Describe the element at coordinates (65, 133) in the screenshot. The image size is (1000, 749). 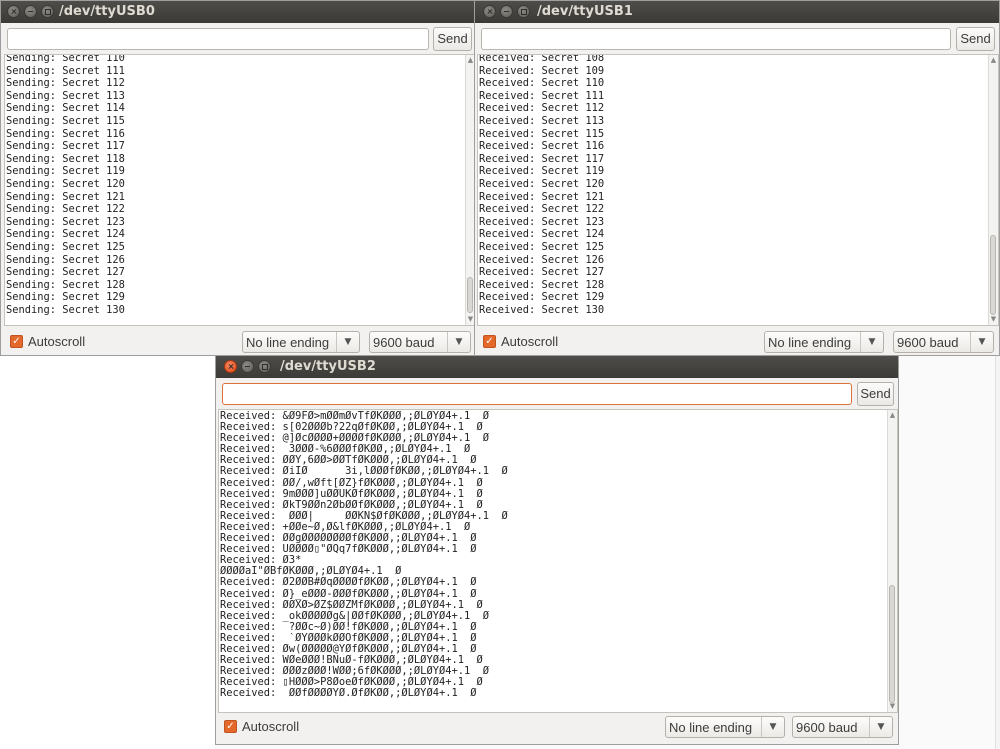
I see `output-line: Sending: Secret 116` at that location.